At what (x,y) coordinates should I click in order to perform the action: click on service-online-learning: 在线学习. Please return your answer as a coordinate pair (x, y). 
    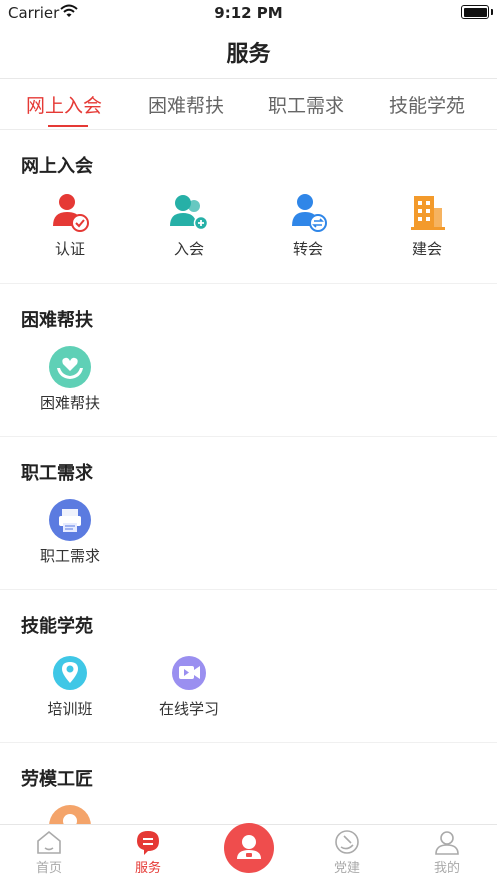
    Looking at the image, I should click on (189, 685).